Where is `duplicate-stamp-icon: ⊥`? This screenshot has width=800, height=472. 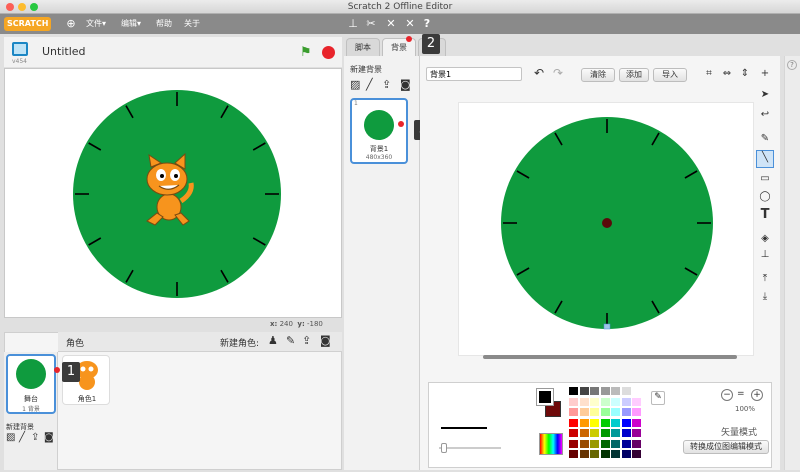 duplicate-stamp-icon: ⊥ is located at coordinates (353, 24).